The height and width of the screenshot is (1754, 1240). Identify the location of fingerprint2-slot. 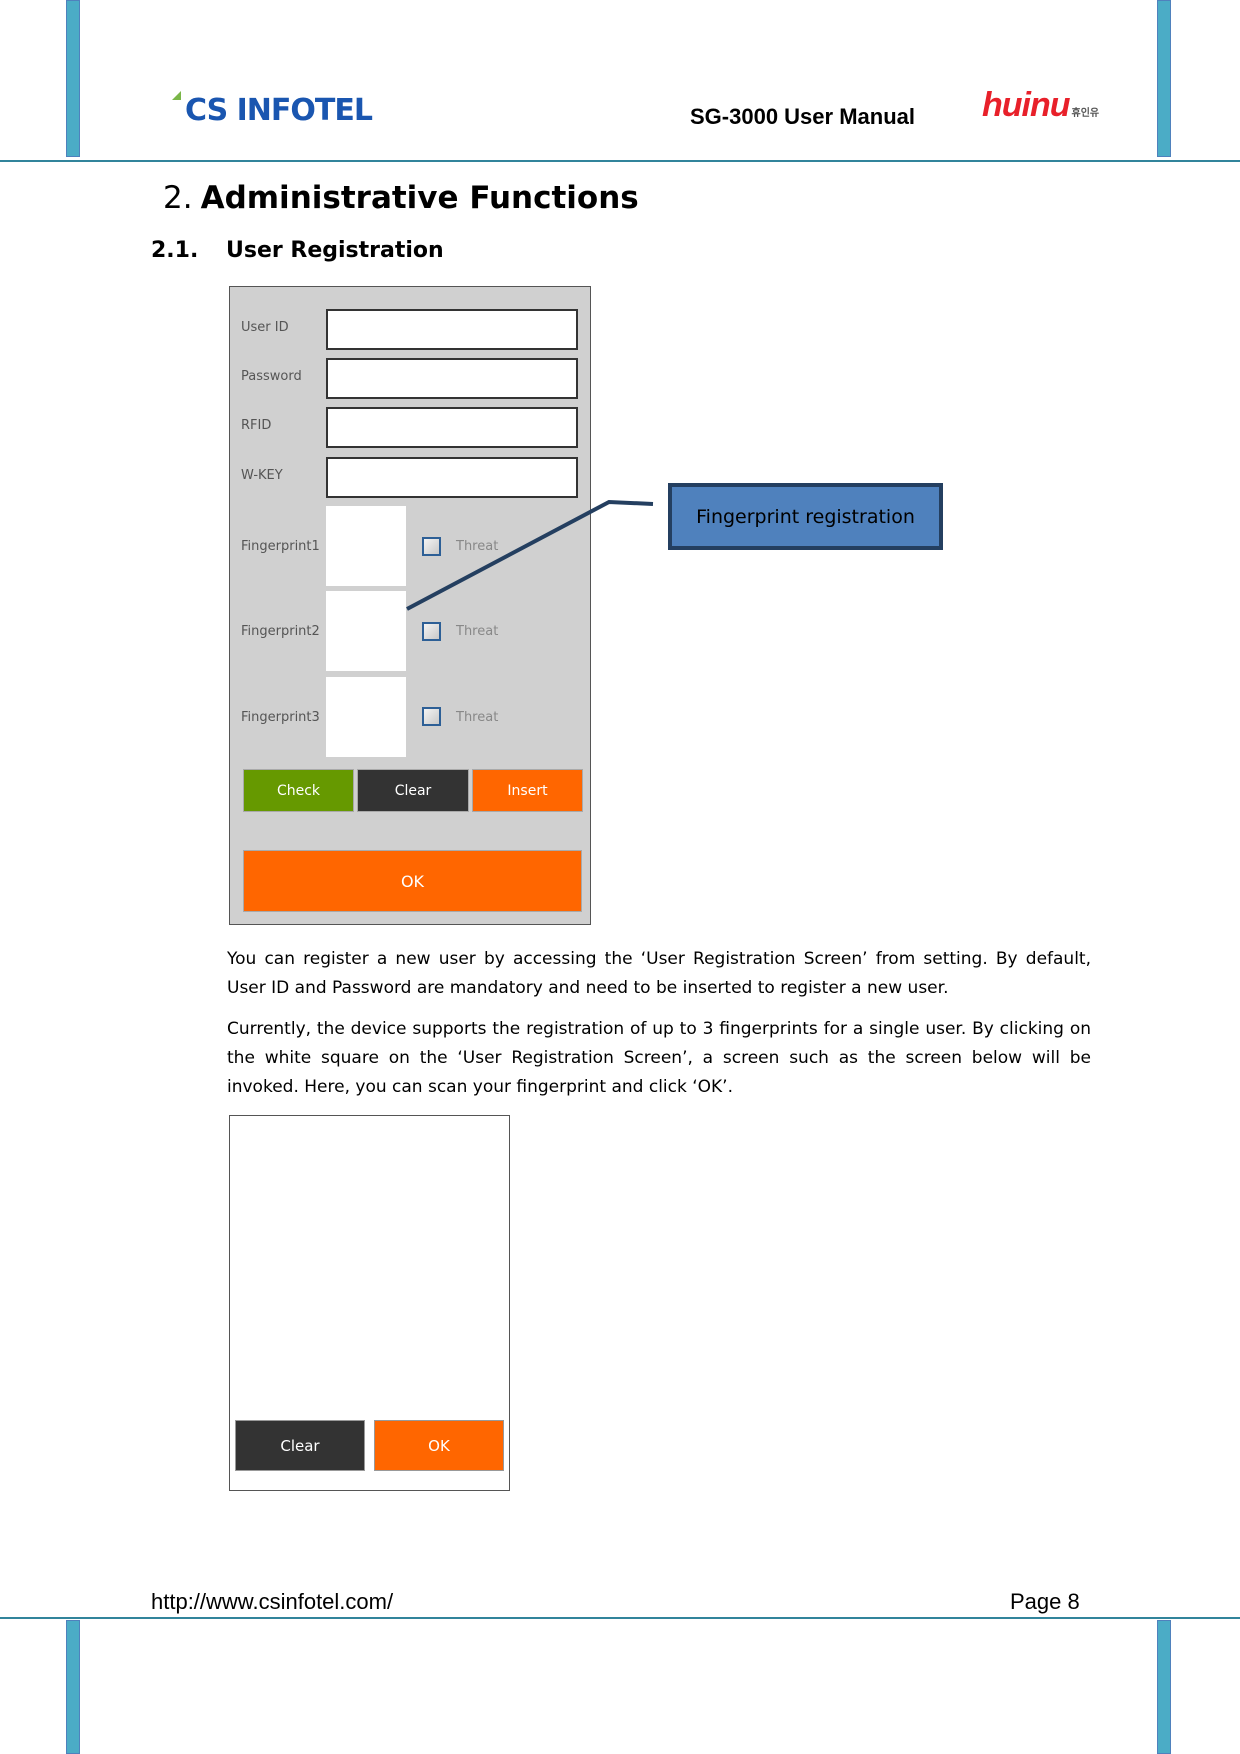
(366, 631).